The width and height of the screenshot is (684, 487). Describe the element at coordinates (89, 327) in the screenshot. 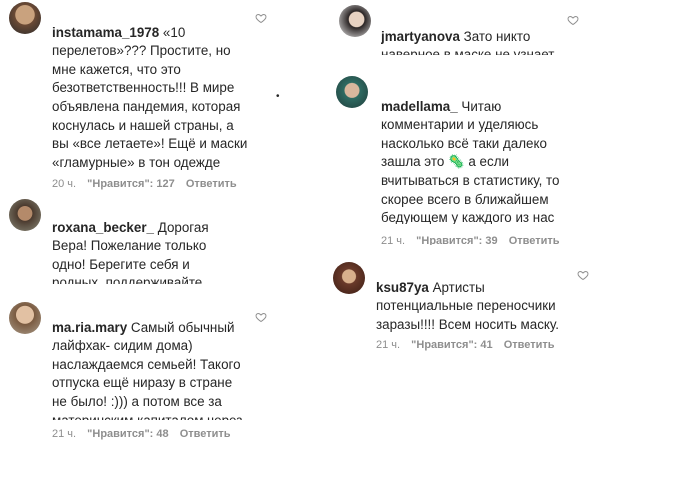

I see `comment-username: ma.ria.mary` at that location.